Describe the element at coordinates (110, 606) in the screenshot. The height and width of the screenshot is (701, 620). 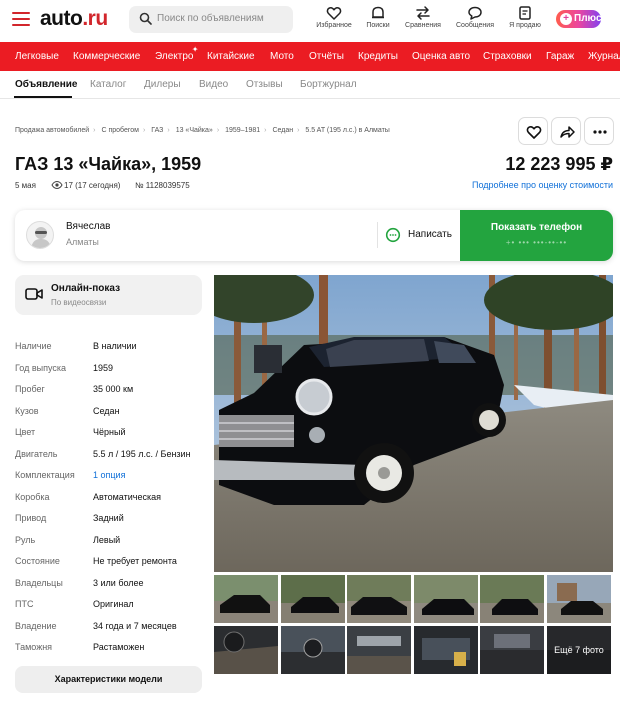
I see `spec-row: ПТС Оригинал` at that location.